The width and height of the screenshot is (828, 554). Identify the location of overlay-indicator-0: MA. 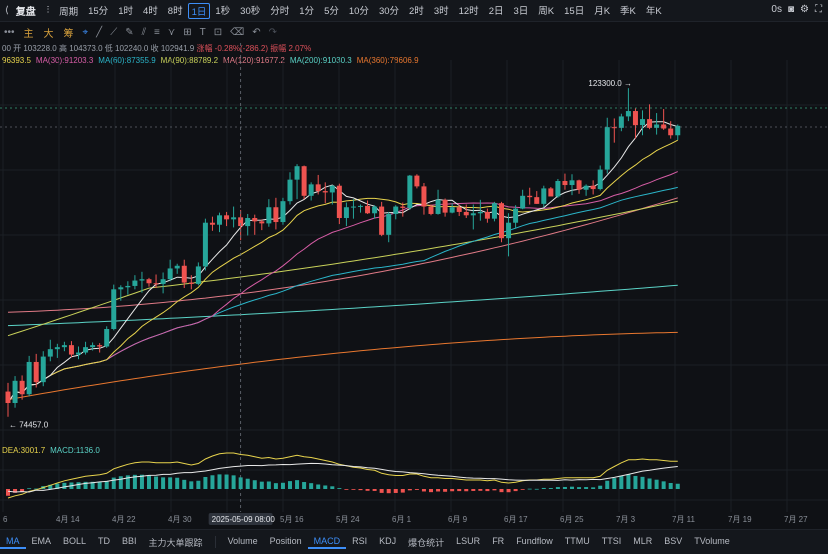
(13, 542).